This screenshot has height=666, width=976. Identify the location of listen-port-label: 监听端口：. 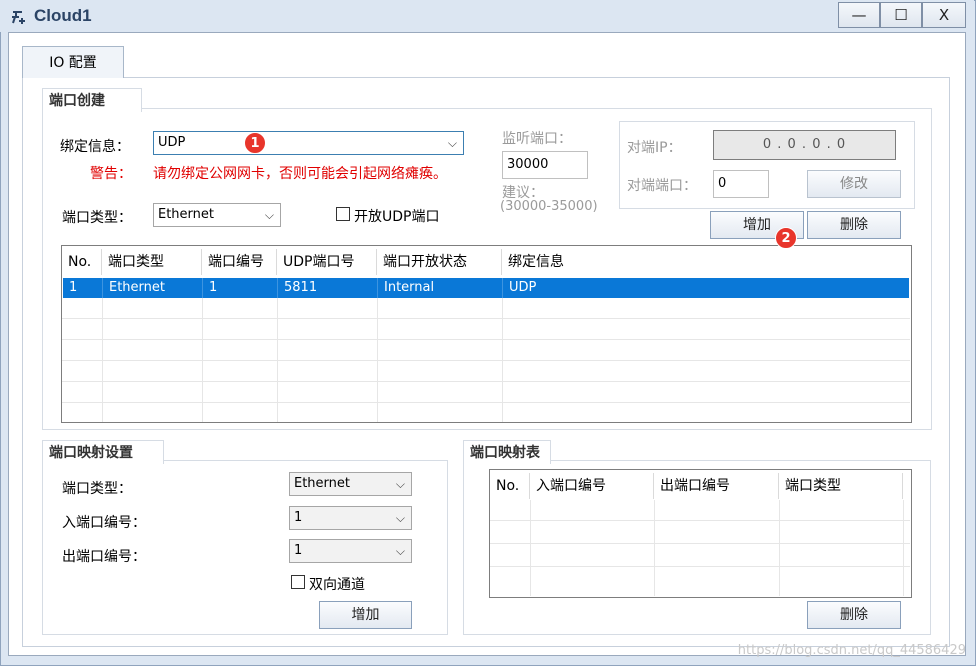
(537, 139).